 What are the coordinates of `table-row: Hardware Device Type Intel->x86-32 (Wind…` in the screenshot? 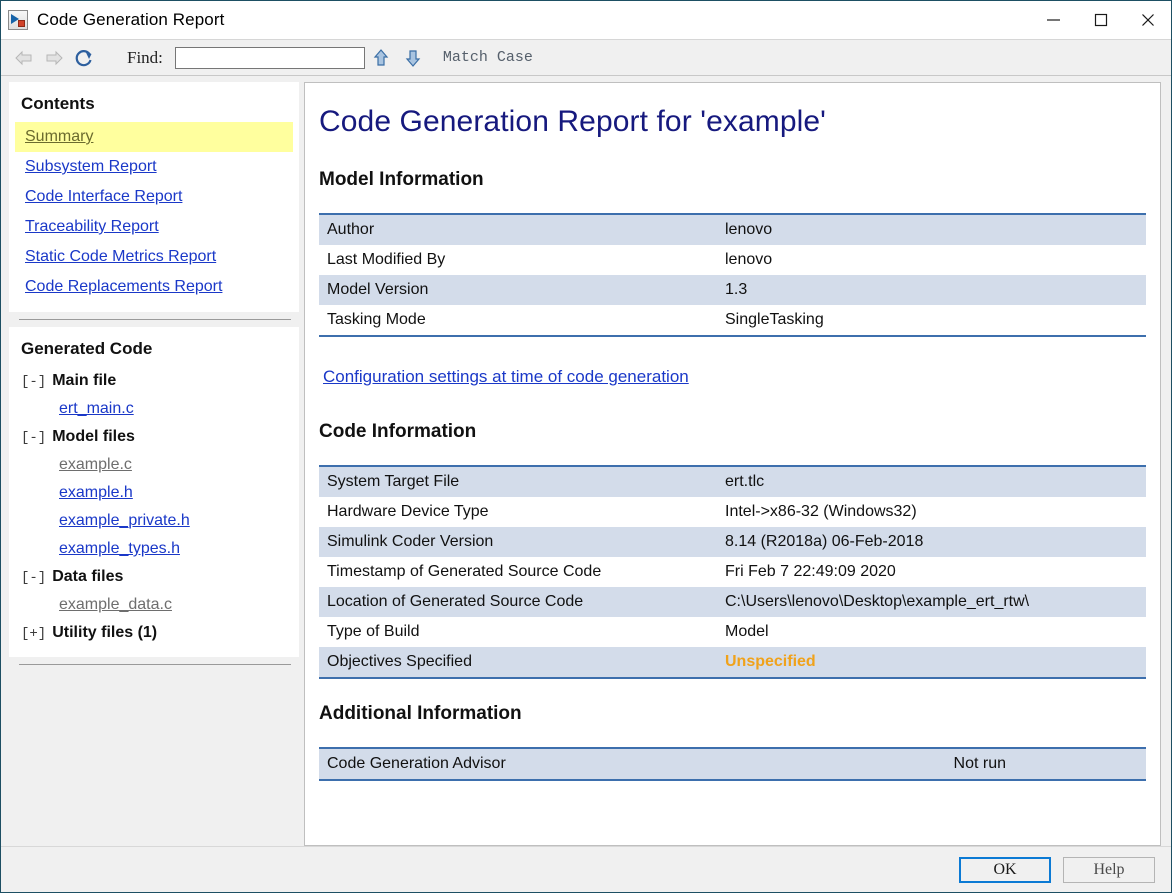 It's located at (732, 512).